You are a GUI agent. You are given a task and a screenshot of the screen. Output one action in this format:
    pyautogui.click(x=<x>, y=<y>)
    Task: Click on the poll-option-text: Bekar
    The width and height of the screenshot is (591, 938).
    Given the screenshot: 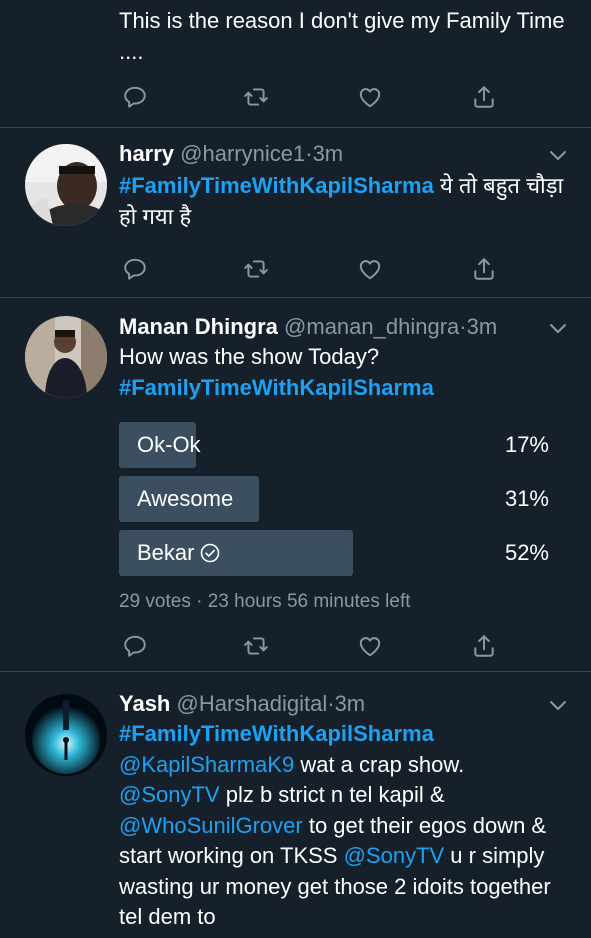 What is the action you would take?
    pyautogui.click(x=166, y=552)
    